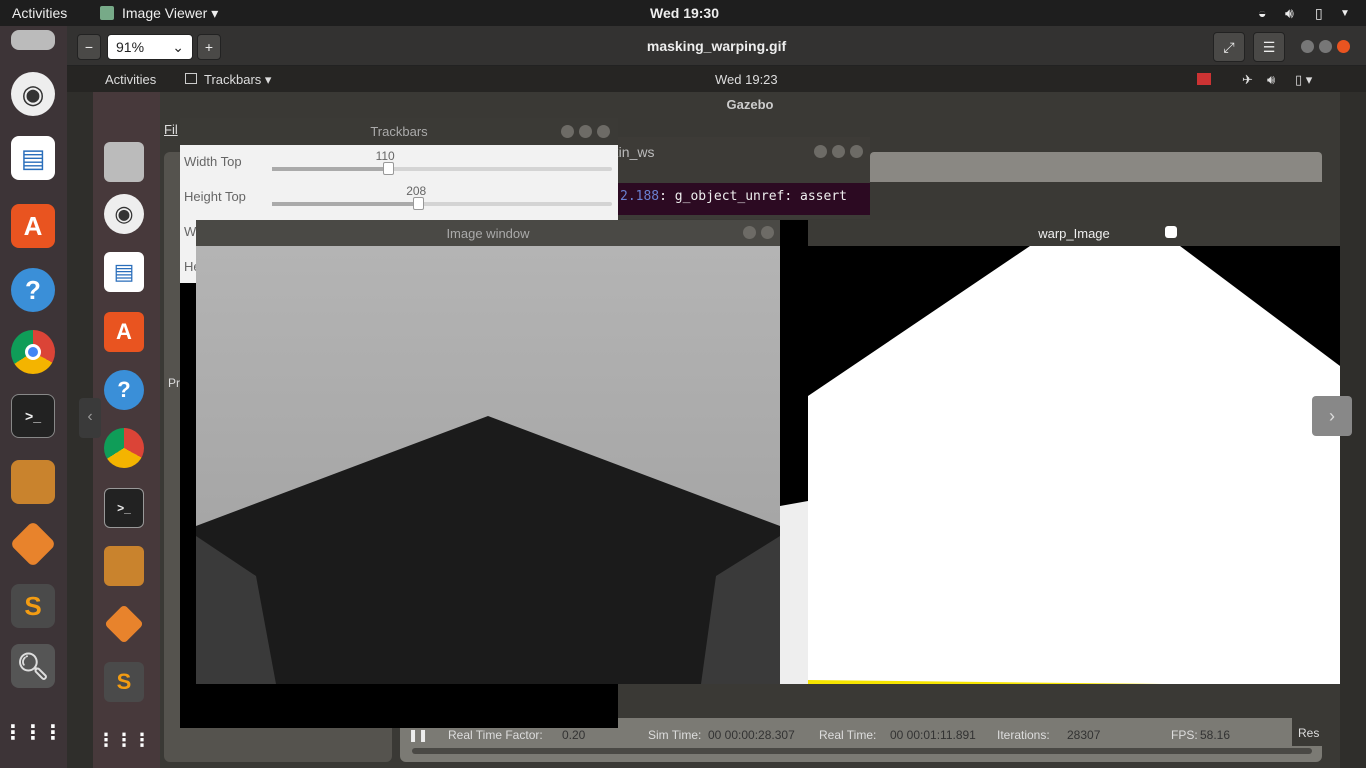 This screenshot has width=1366, height=768. What do you see at coordinates (124, 332) in the screenshot?
I see `inner-software-icon: A` at bounding box center [124, 332].